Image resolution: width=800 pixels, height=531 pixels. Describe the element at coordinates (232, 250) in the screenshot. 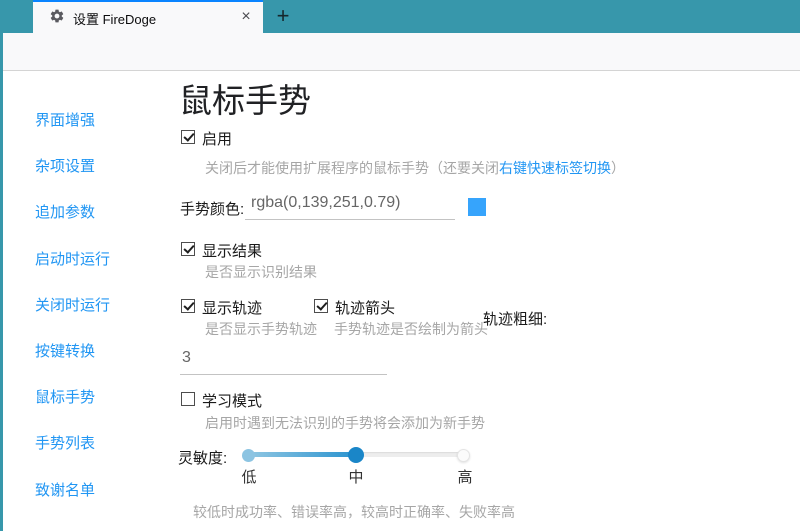

I see `show-result-label: 显示结果` at that location.